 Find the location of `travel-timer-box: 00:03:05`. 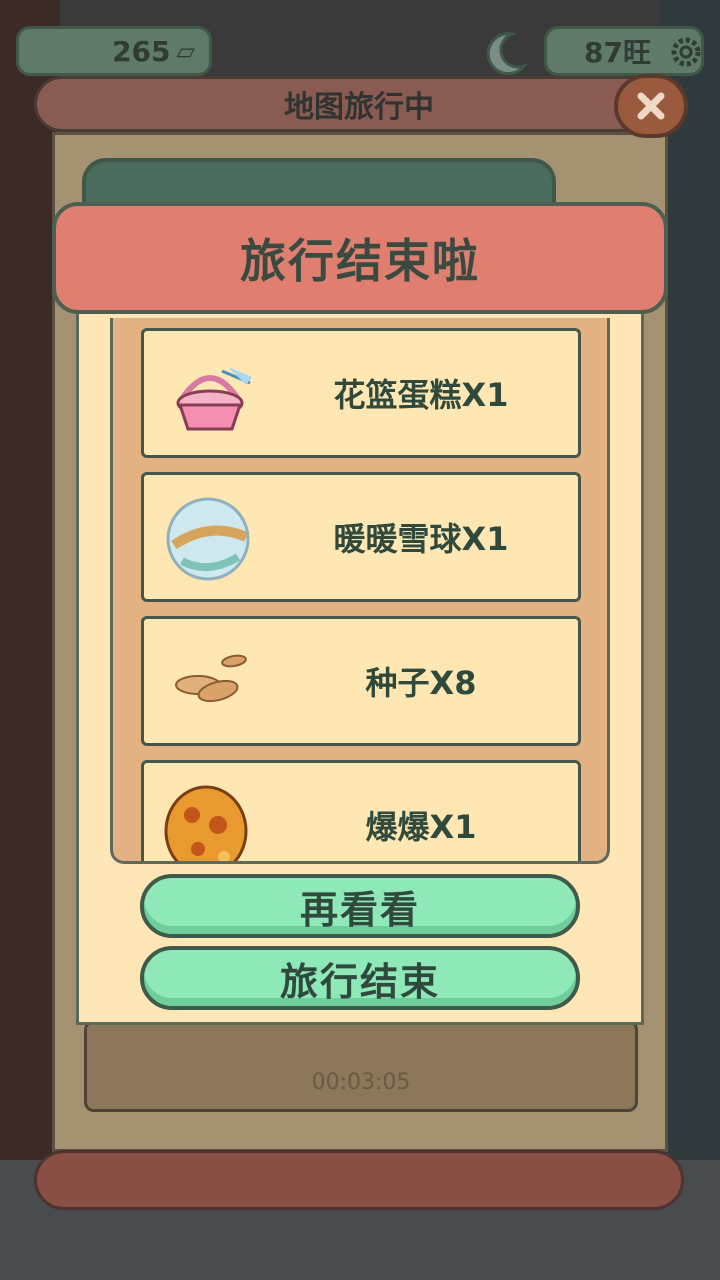

travel-timer-box: 00:03:05 is located at coordinates (361, 1066).